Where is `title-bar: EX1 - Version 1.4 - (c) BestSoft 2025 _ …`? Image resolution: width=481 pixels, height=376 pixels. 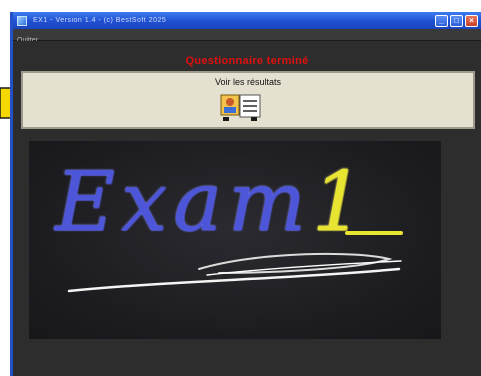 title-bar: EX1 - Version 1.4 - (c) BestSoft 2025 _ … is located at coordinates (247, 20).